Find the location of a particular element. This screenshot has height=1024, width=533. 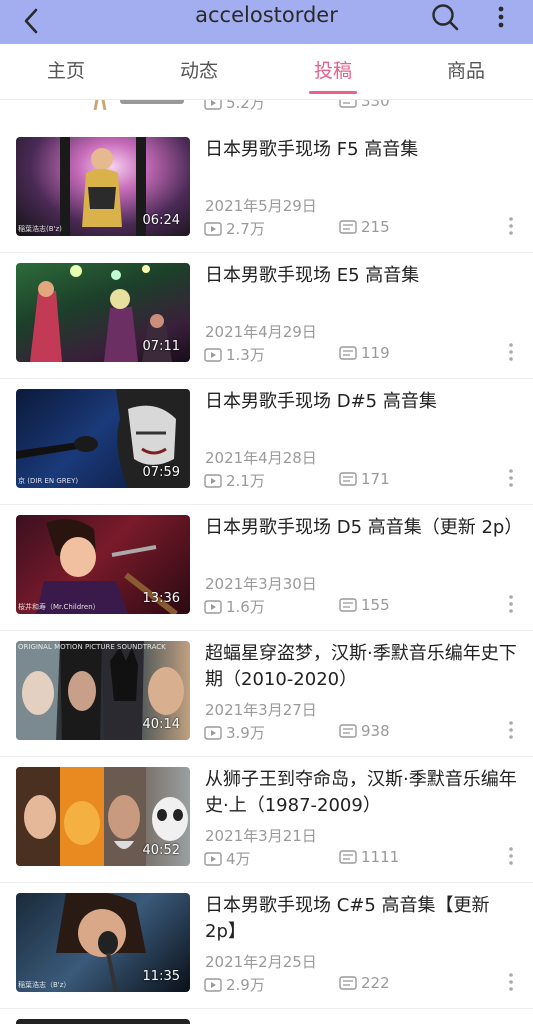

video-title: 日本男歌手现场 C#5 高音集【更新 2p】 is located at coordinates (365, 919).